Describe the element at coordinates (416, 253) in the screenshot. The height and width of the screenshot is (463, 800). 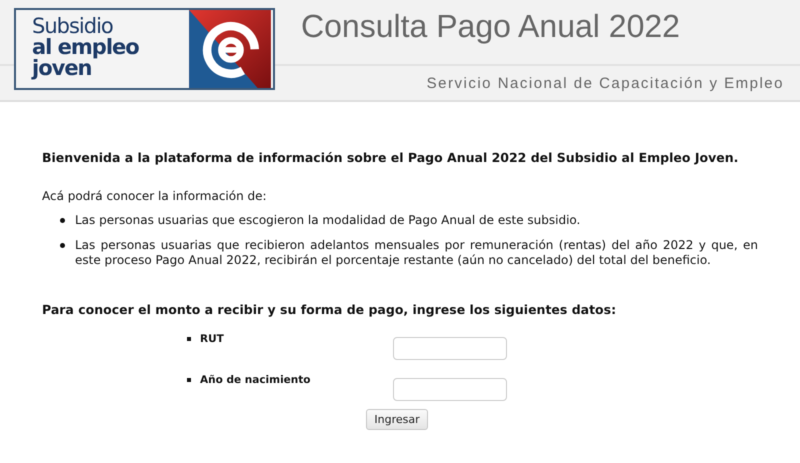
I see `list-item-text: Las personas usuarias que recibieron adelantos mensuales por remuneración (rentas) del año 2022 y que, en este proceso Pago Anual 2022, recibirán el porcentaje restante (aún no cancelado) del total del beneficio.` at that location.